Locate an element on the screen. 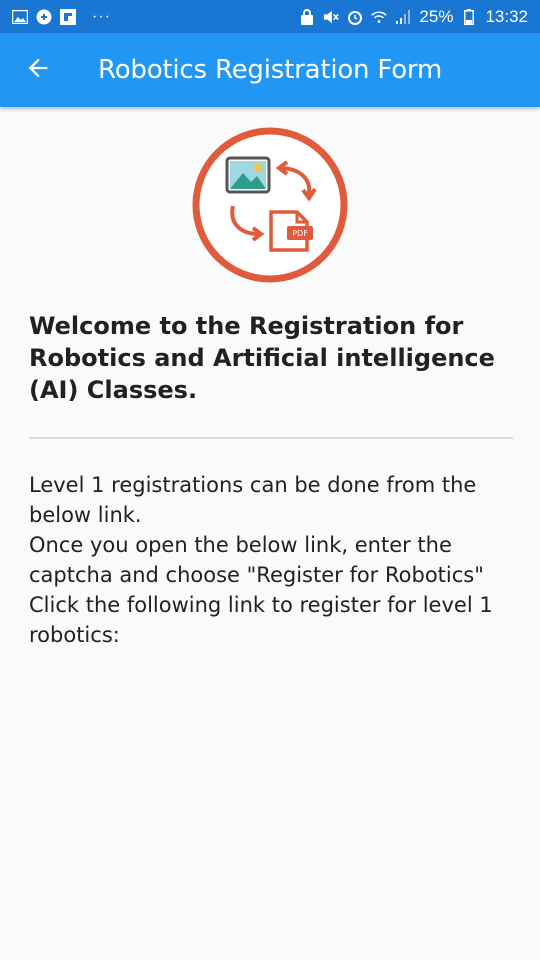 This screenshot has height=960, width=540. back-button is located at coordinates (38, 70).